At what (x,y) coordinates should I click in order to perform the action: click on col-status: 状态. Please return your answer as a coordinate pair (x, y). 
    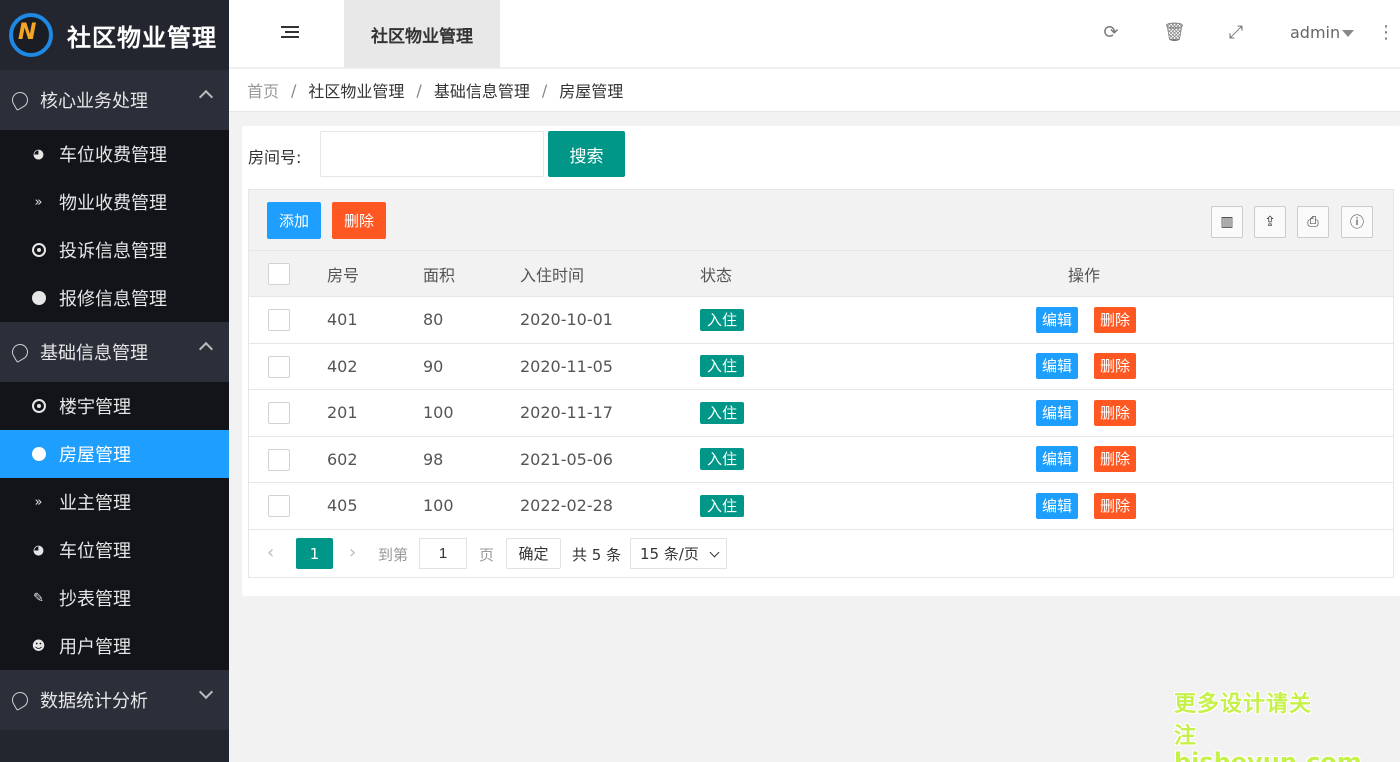
    Looking at the image, I should click on (716, 273).